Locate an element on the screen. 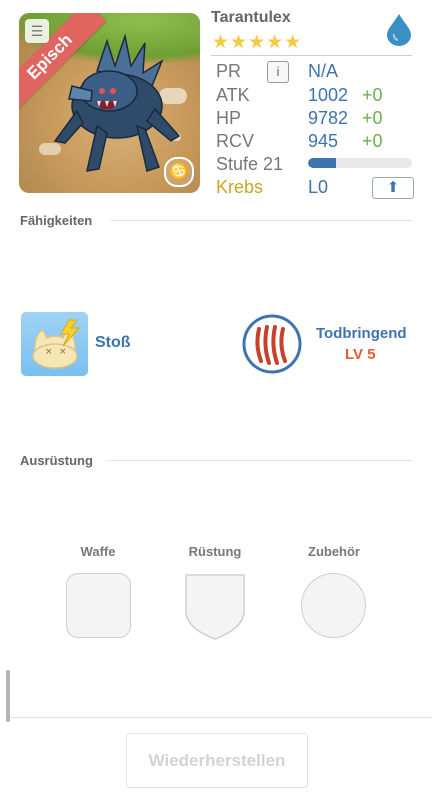 The image size is (432, 800). atk-value: 1002 is located at coordinates (328, 95).